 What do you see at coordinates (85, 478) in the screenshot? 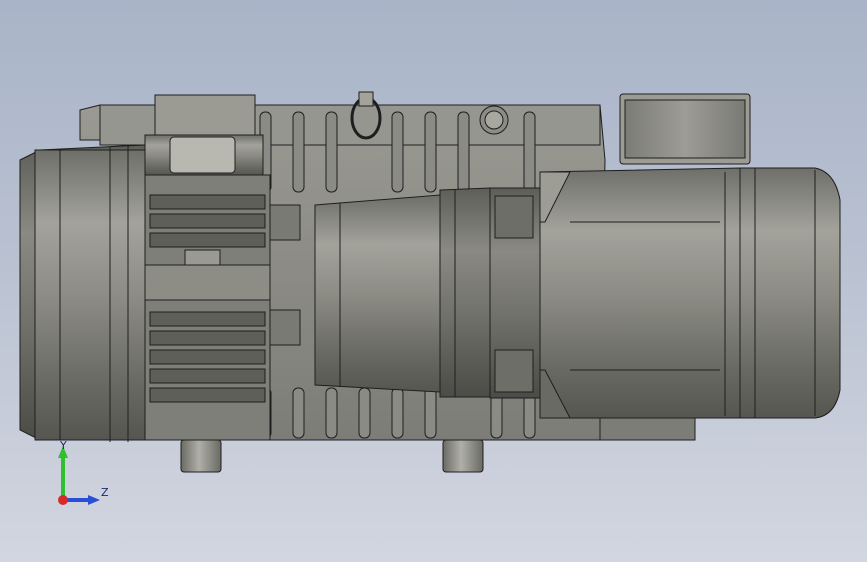
I see `axis-triad: Y Z` at bounding box center [85, 478].